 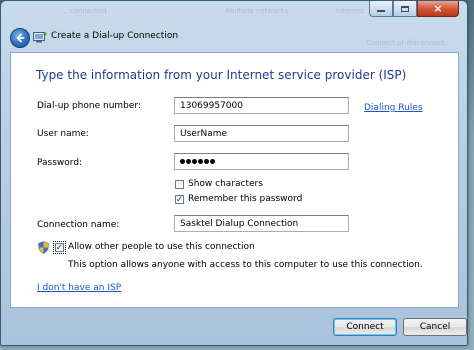 What do you see at coordinates (115, 36) in the screenshot?
I see `window-title: Create a Dial-up Connection` at bounding box center [115, 36].